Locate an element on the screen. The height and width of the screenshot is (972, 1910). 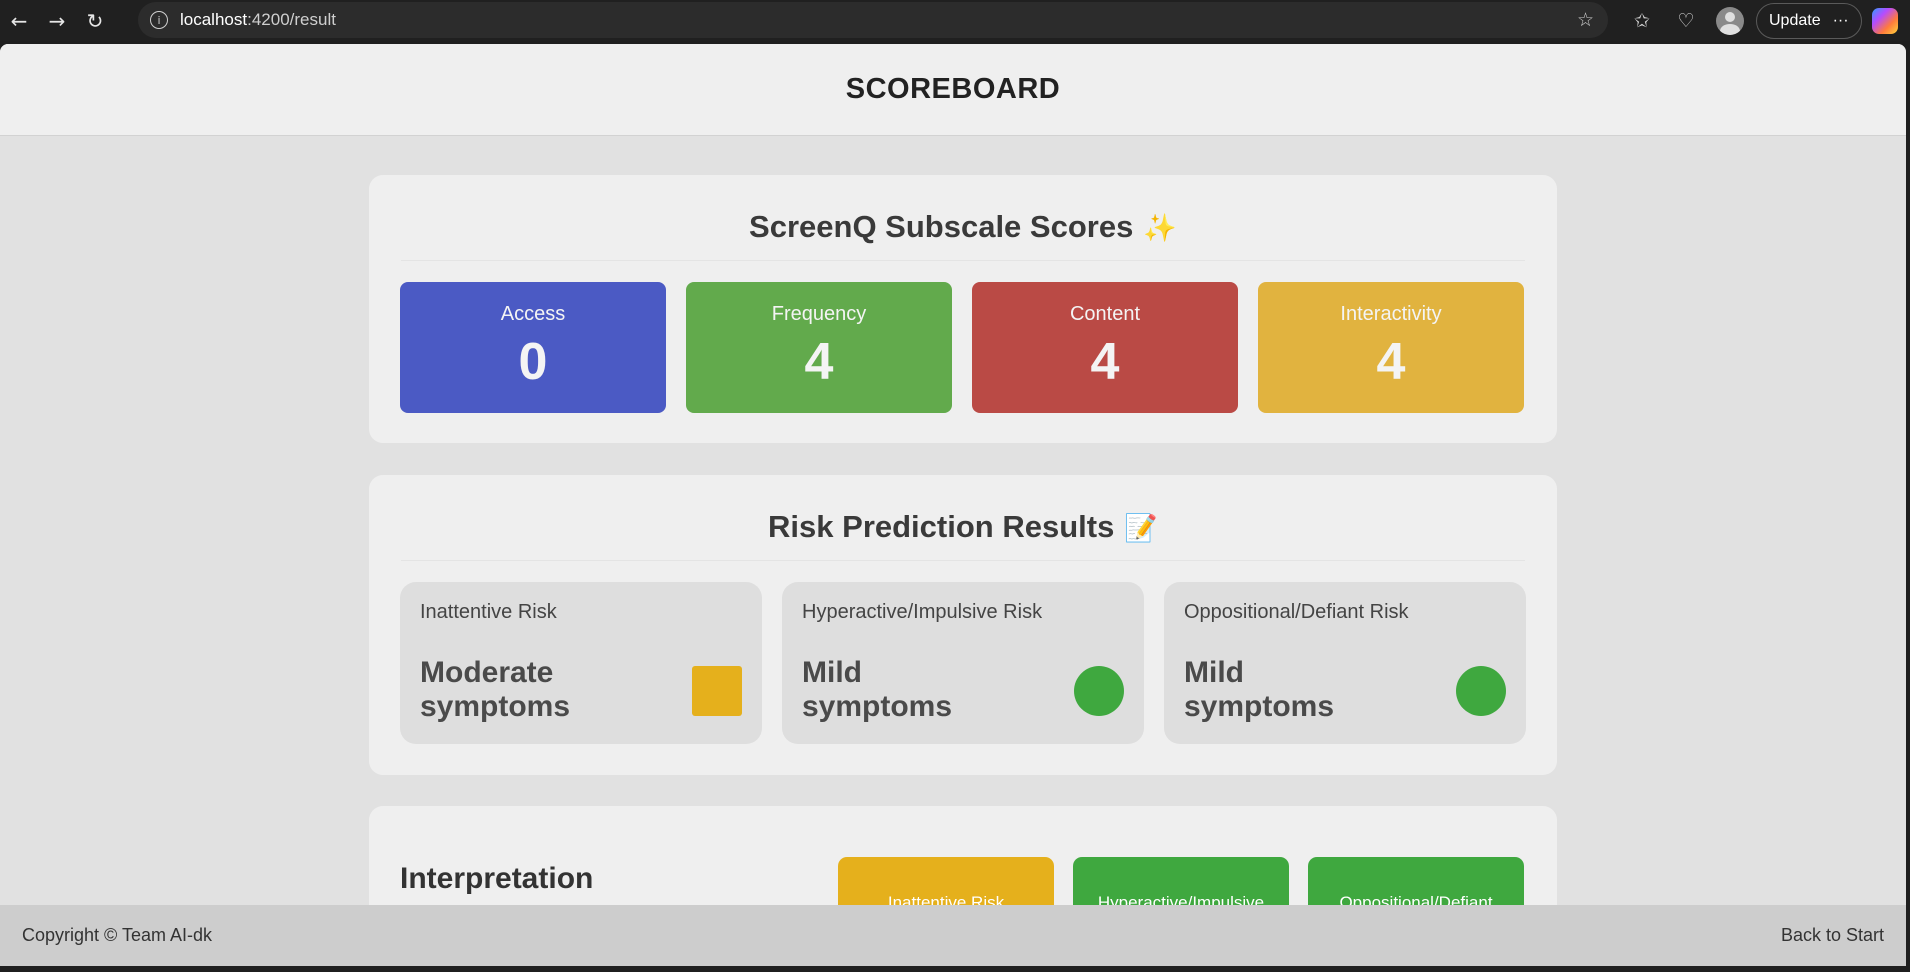
memo-icon: 📝 is located at coordinates (1141, 528).